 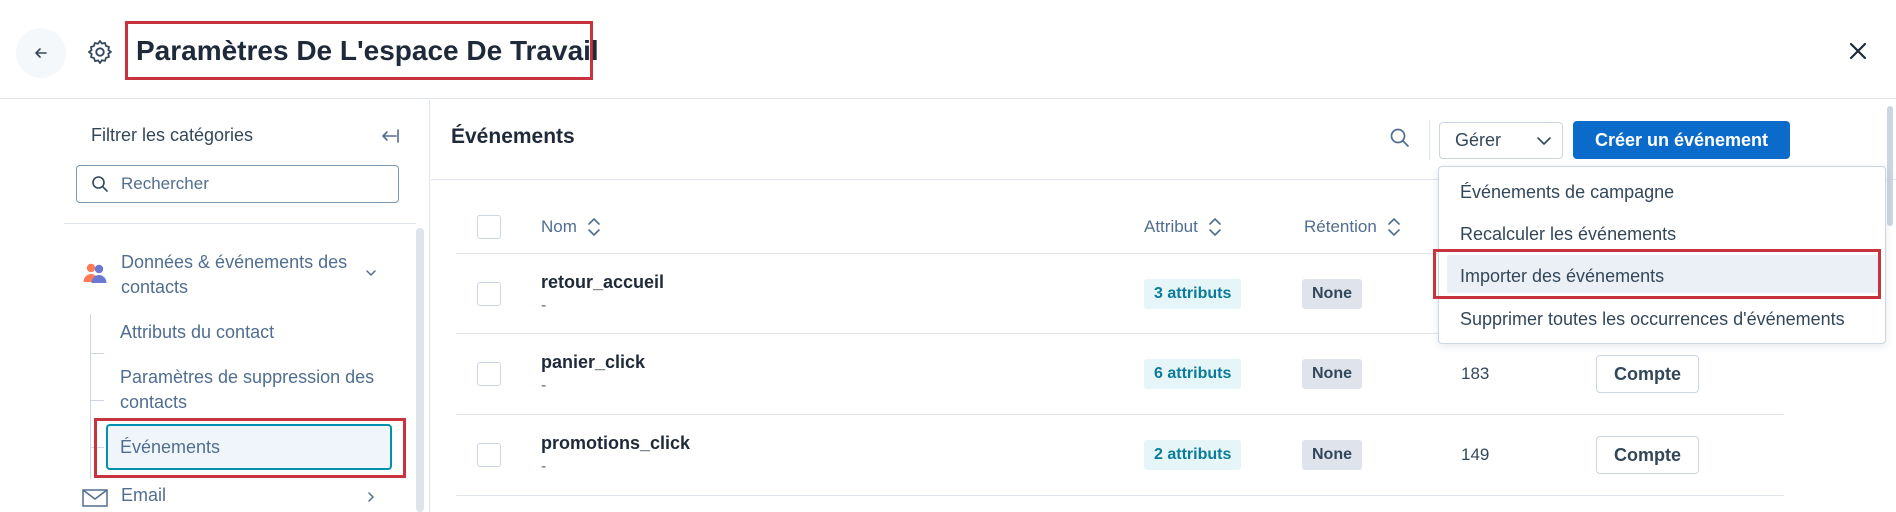 I want to click on attributes-badge: 6 attributs, so click(x=1193, y=374).